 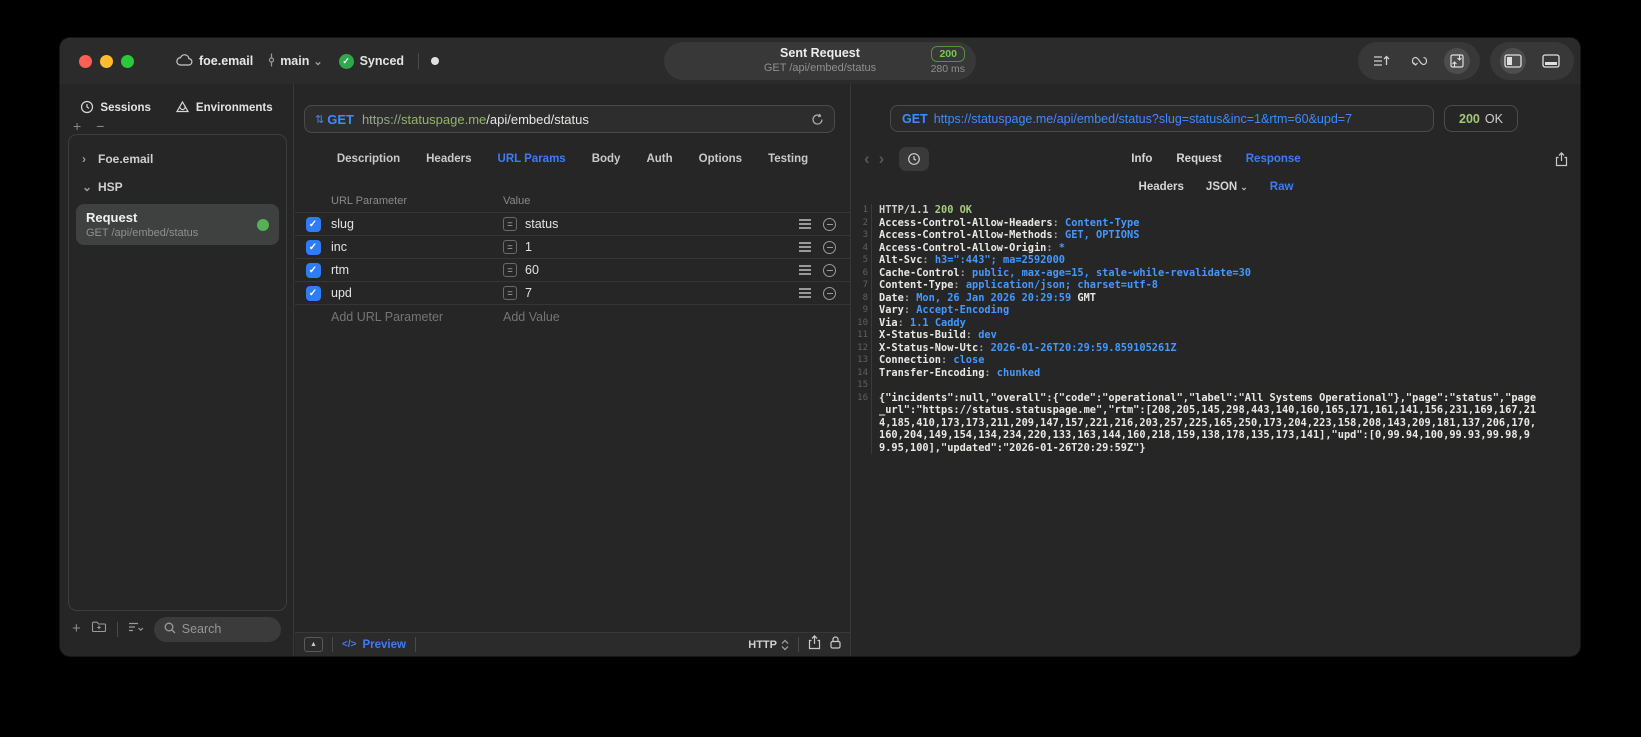 I want to click on param-name: inc, so click(x=417, y=247).